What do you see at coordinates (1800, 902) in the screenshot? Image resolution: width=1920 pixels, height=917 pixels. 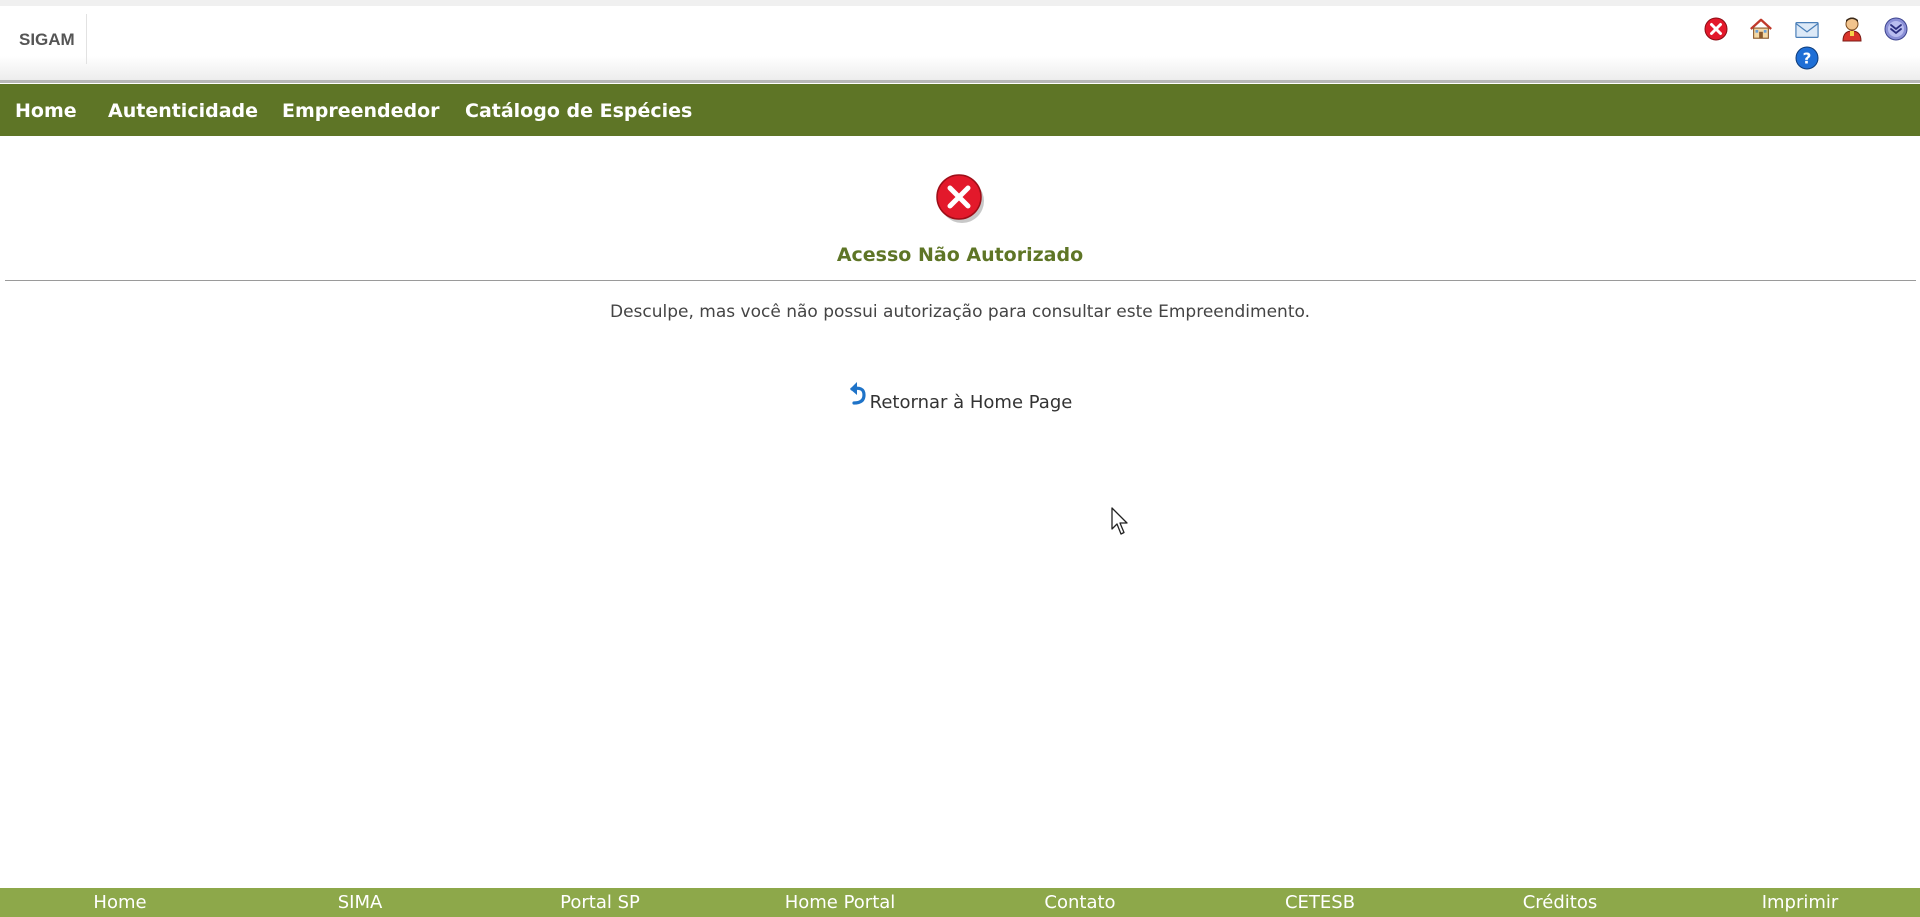 I see `footer-item-imprimir: Imprimir` at bounding box center [1800, 902].